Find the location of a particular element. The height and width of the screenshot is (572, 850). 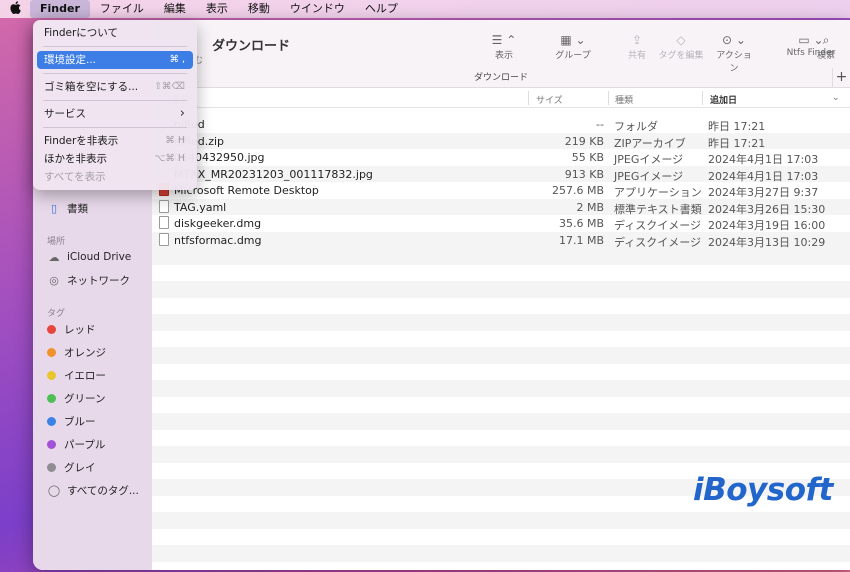

group-button: ▦ ⌄ グループ is located at coordinates (573, 46).